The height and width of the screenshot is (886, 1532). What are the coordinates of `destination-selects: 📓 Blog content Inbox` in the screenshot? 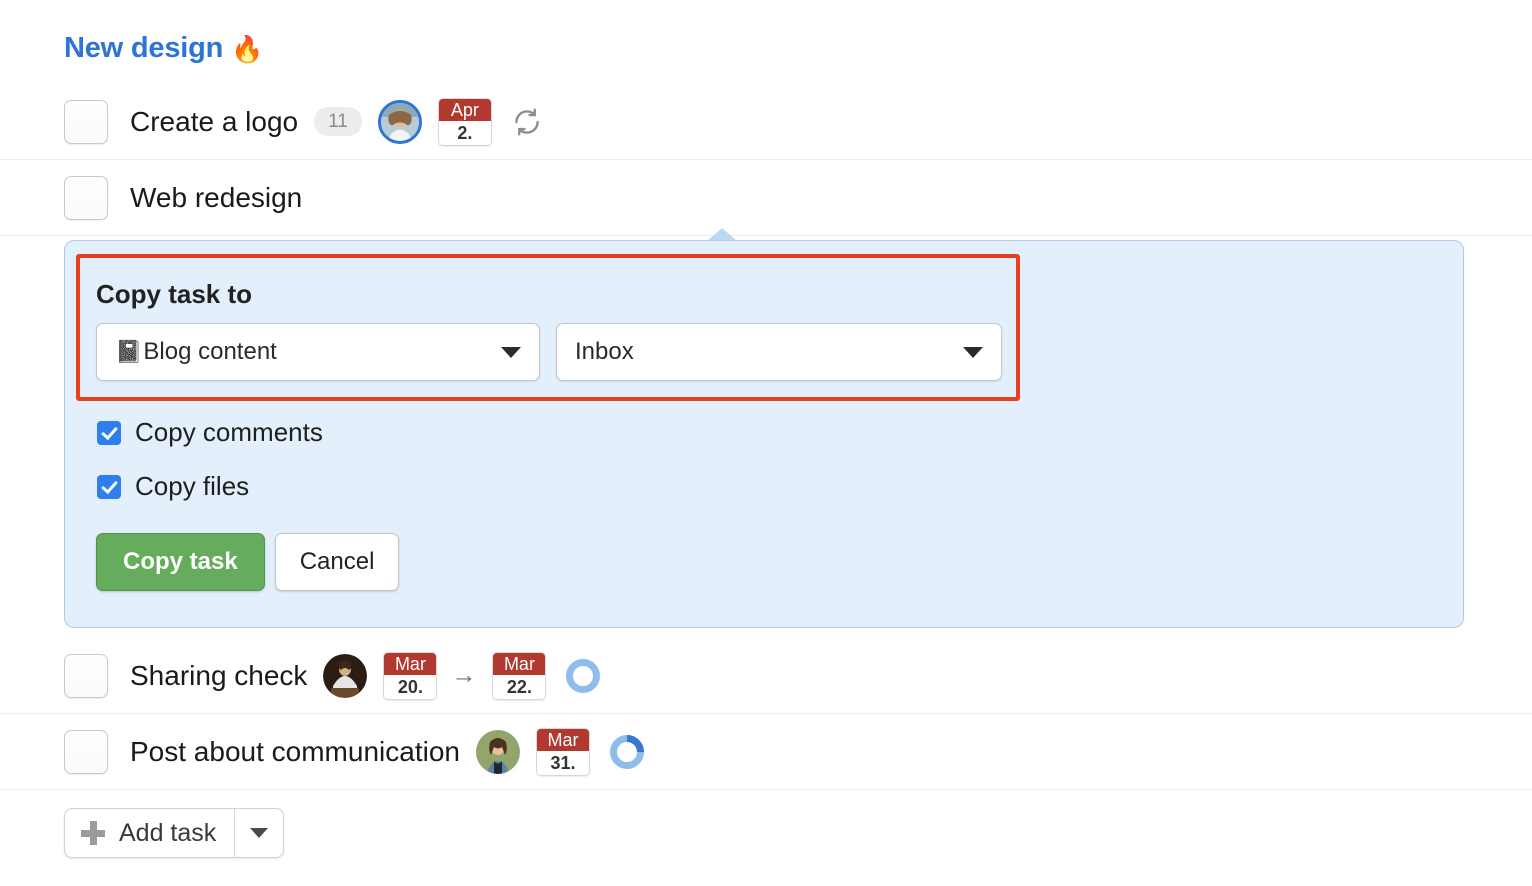 It's located at (549, 352).